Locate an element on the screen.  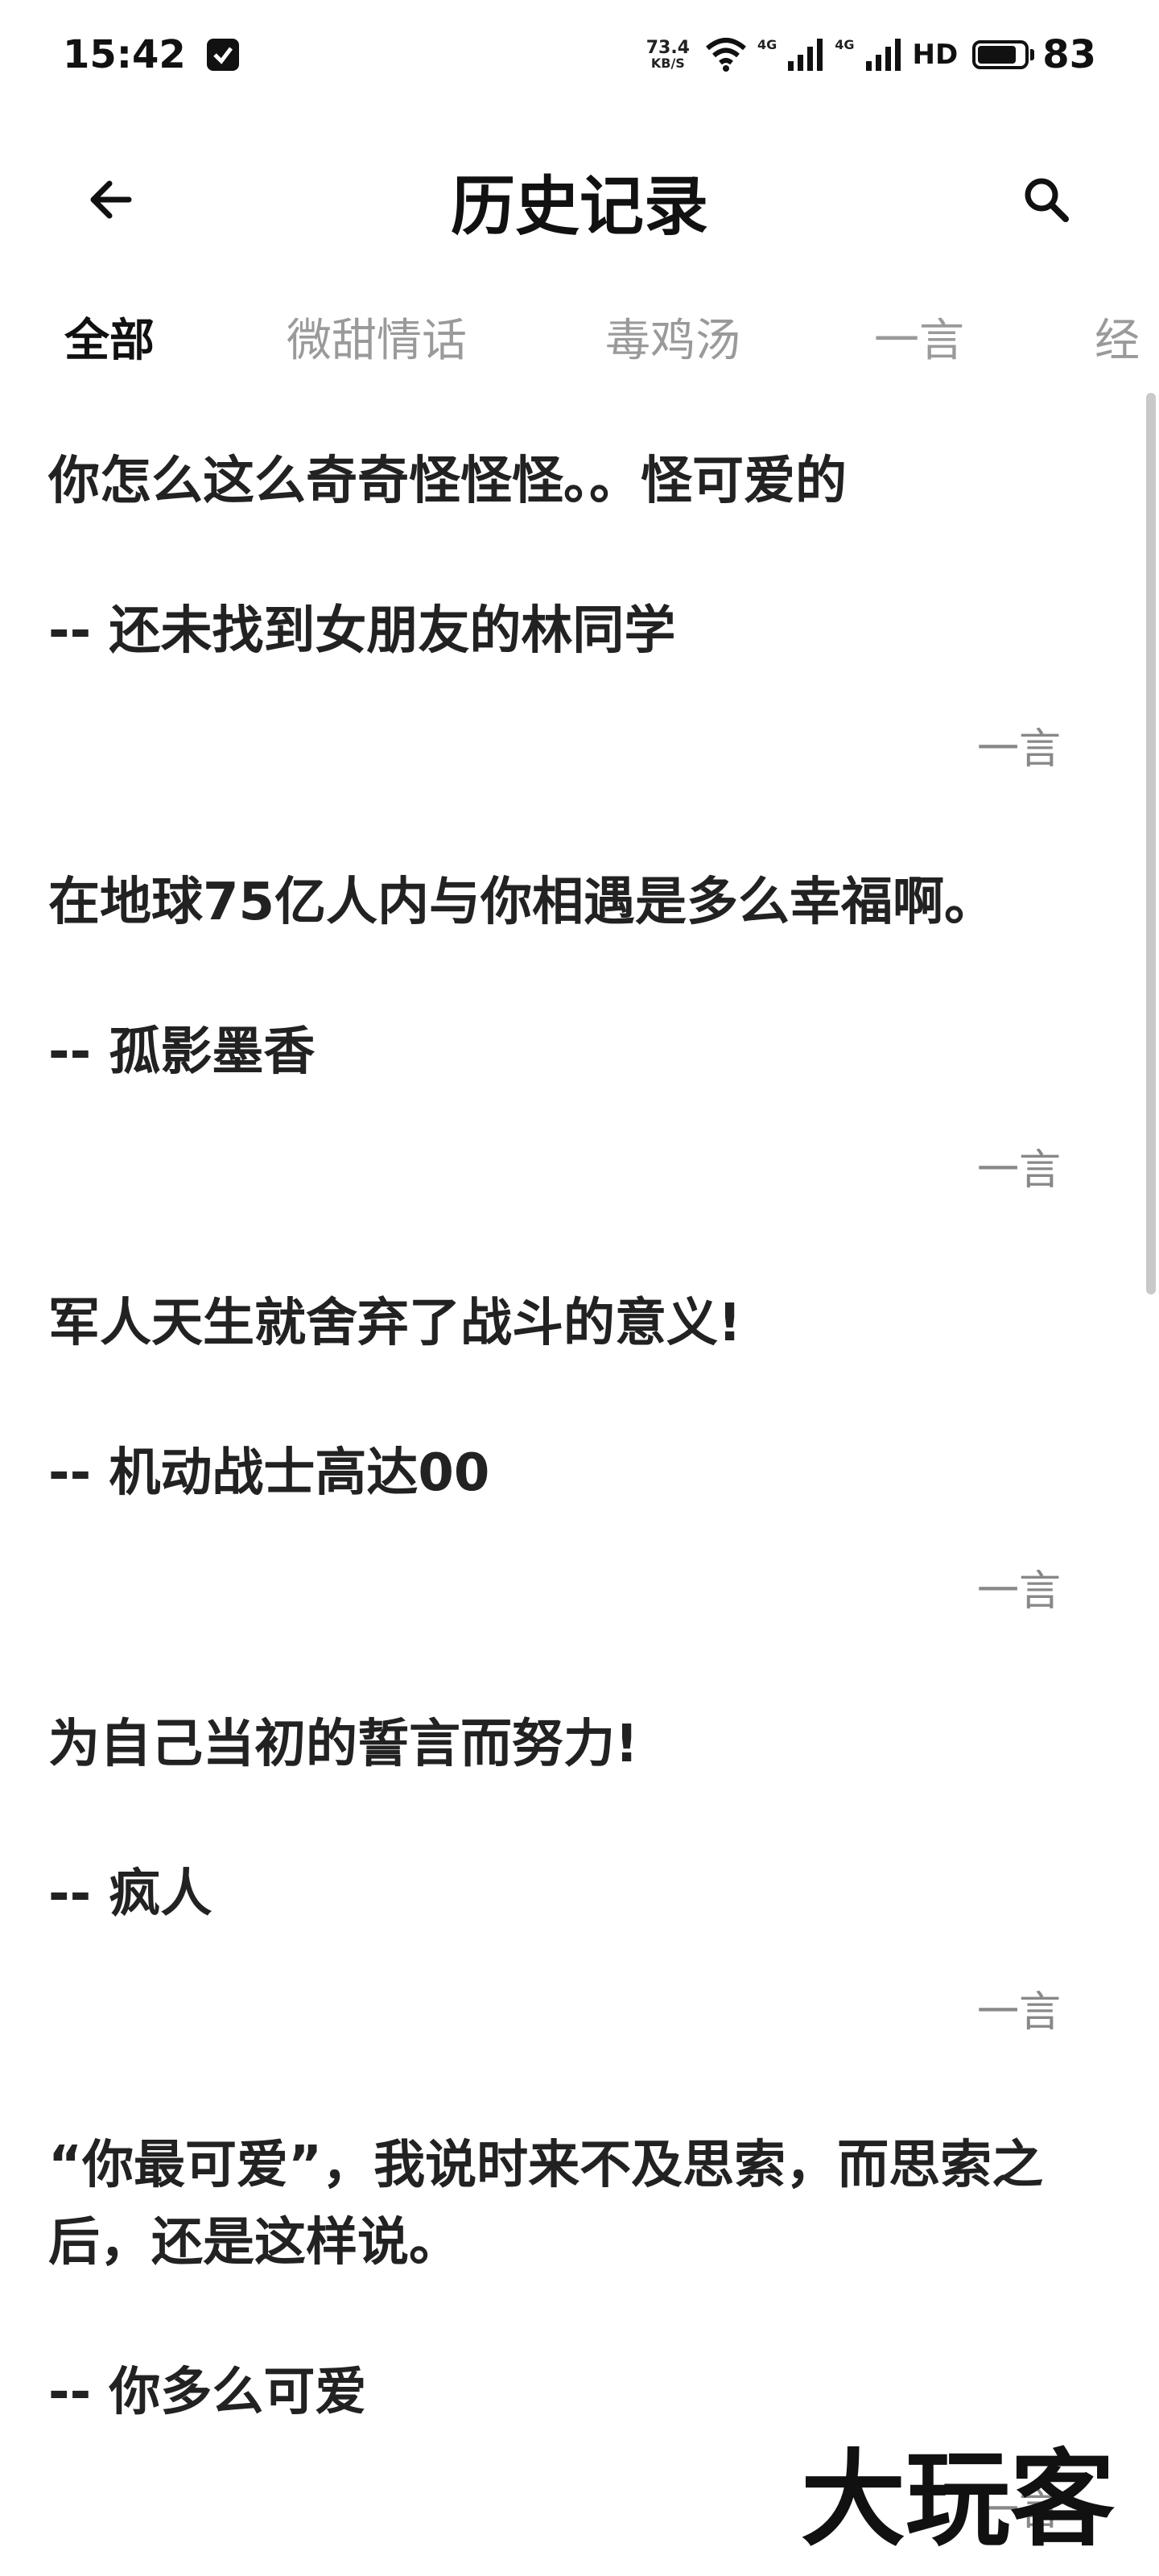
battery-icon is located at coordinates (1001, 54).